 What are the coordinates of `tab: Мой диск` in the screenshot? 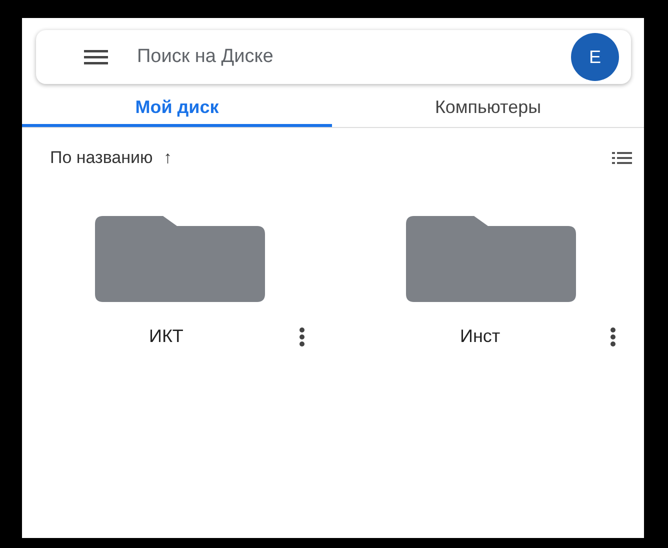 It's located at (177, 108).